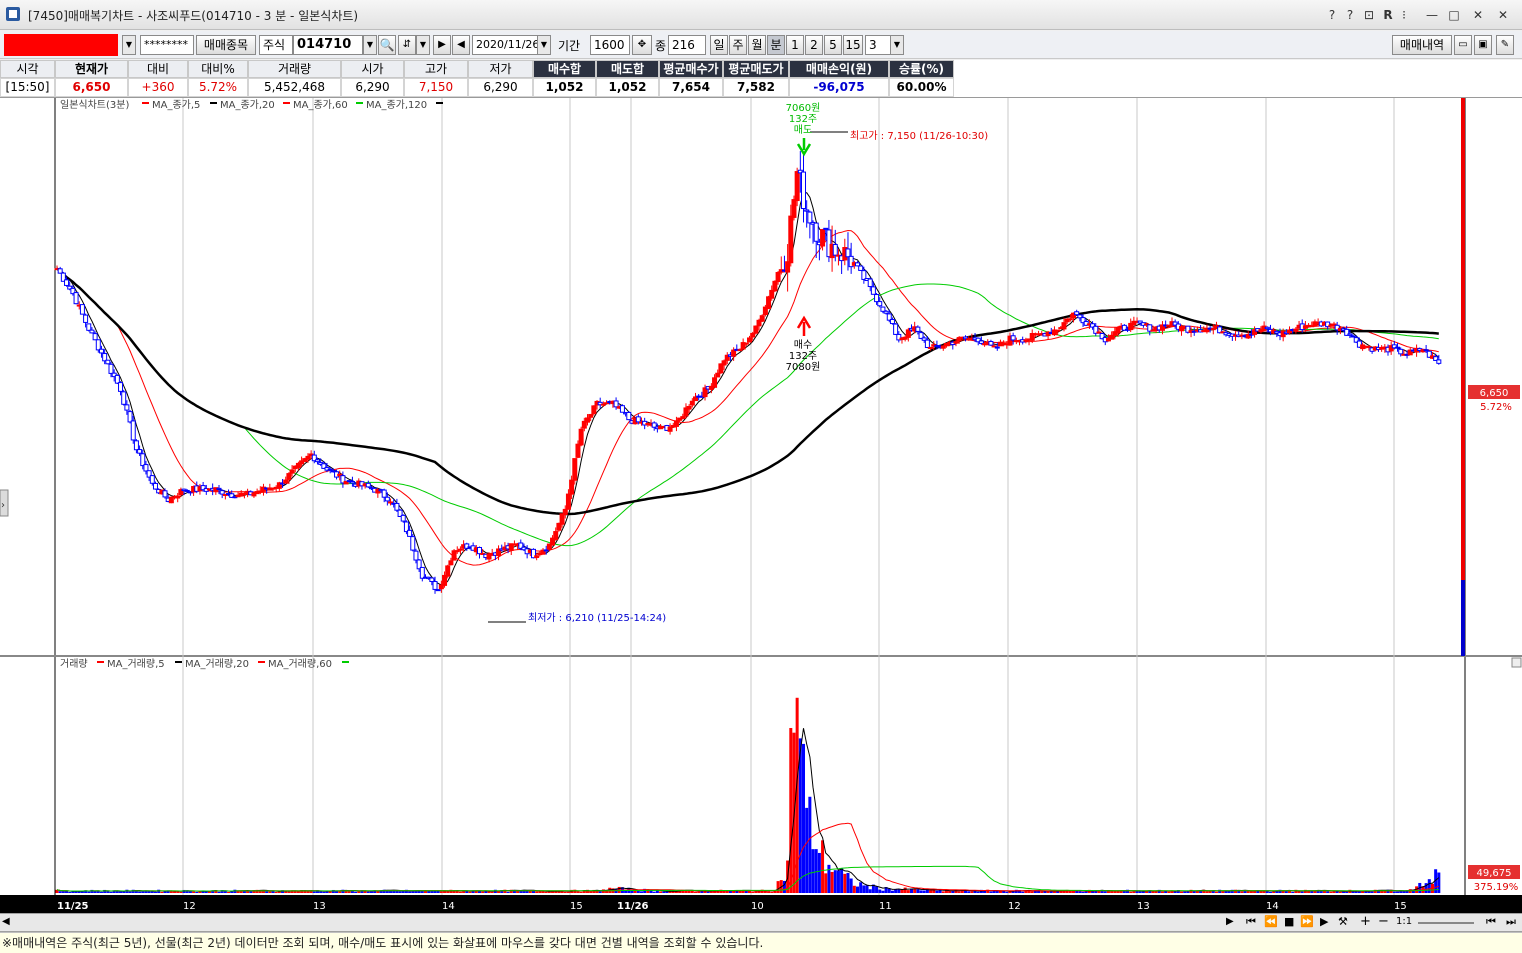  Describe the element at coordinates (1463, 45) in the screenshot. I see `folder-icon: ▭` at that location.